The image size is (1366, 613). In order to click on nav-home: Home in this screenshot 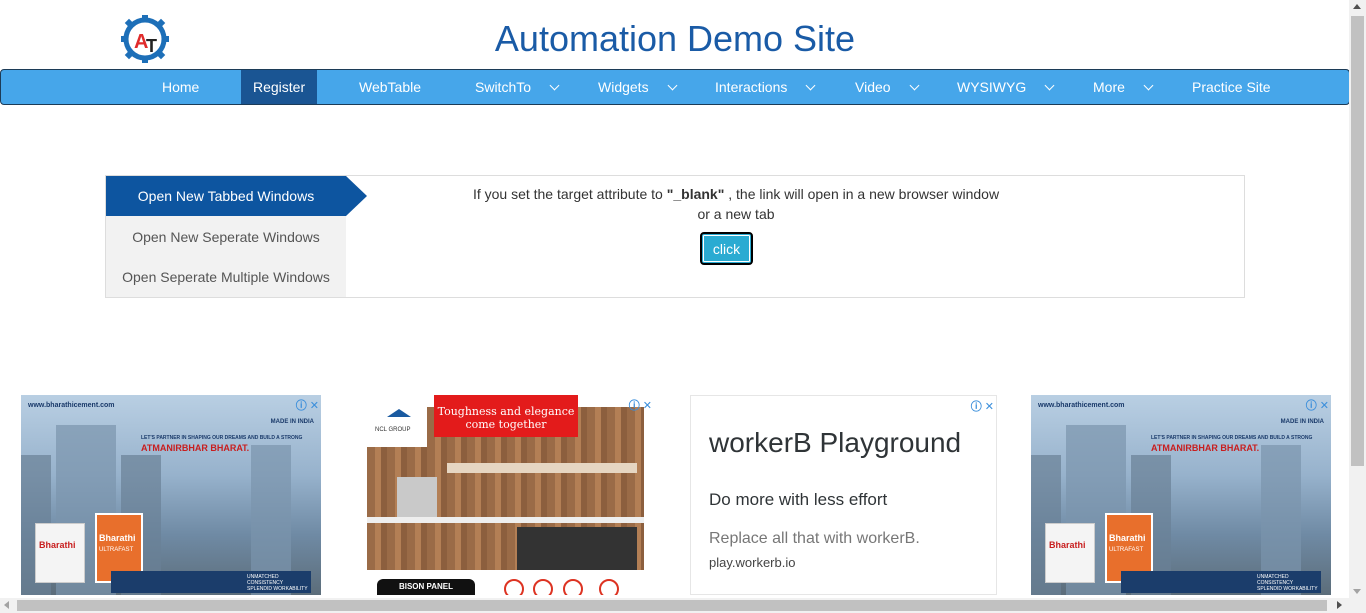, I will do `click(180, 87)`.